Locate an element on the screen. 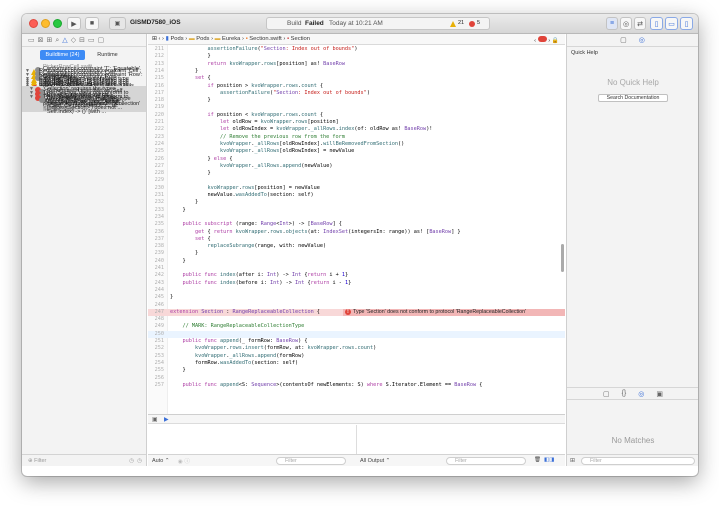 The width and height of the screenshot is (719, 510). code-text: kvoWrapper._allRows.append(newValue) is located at coordinates (251, 166).